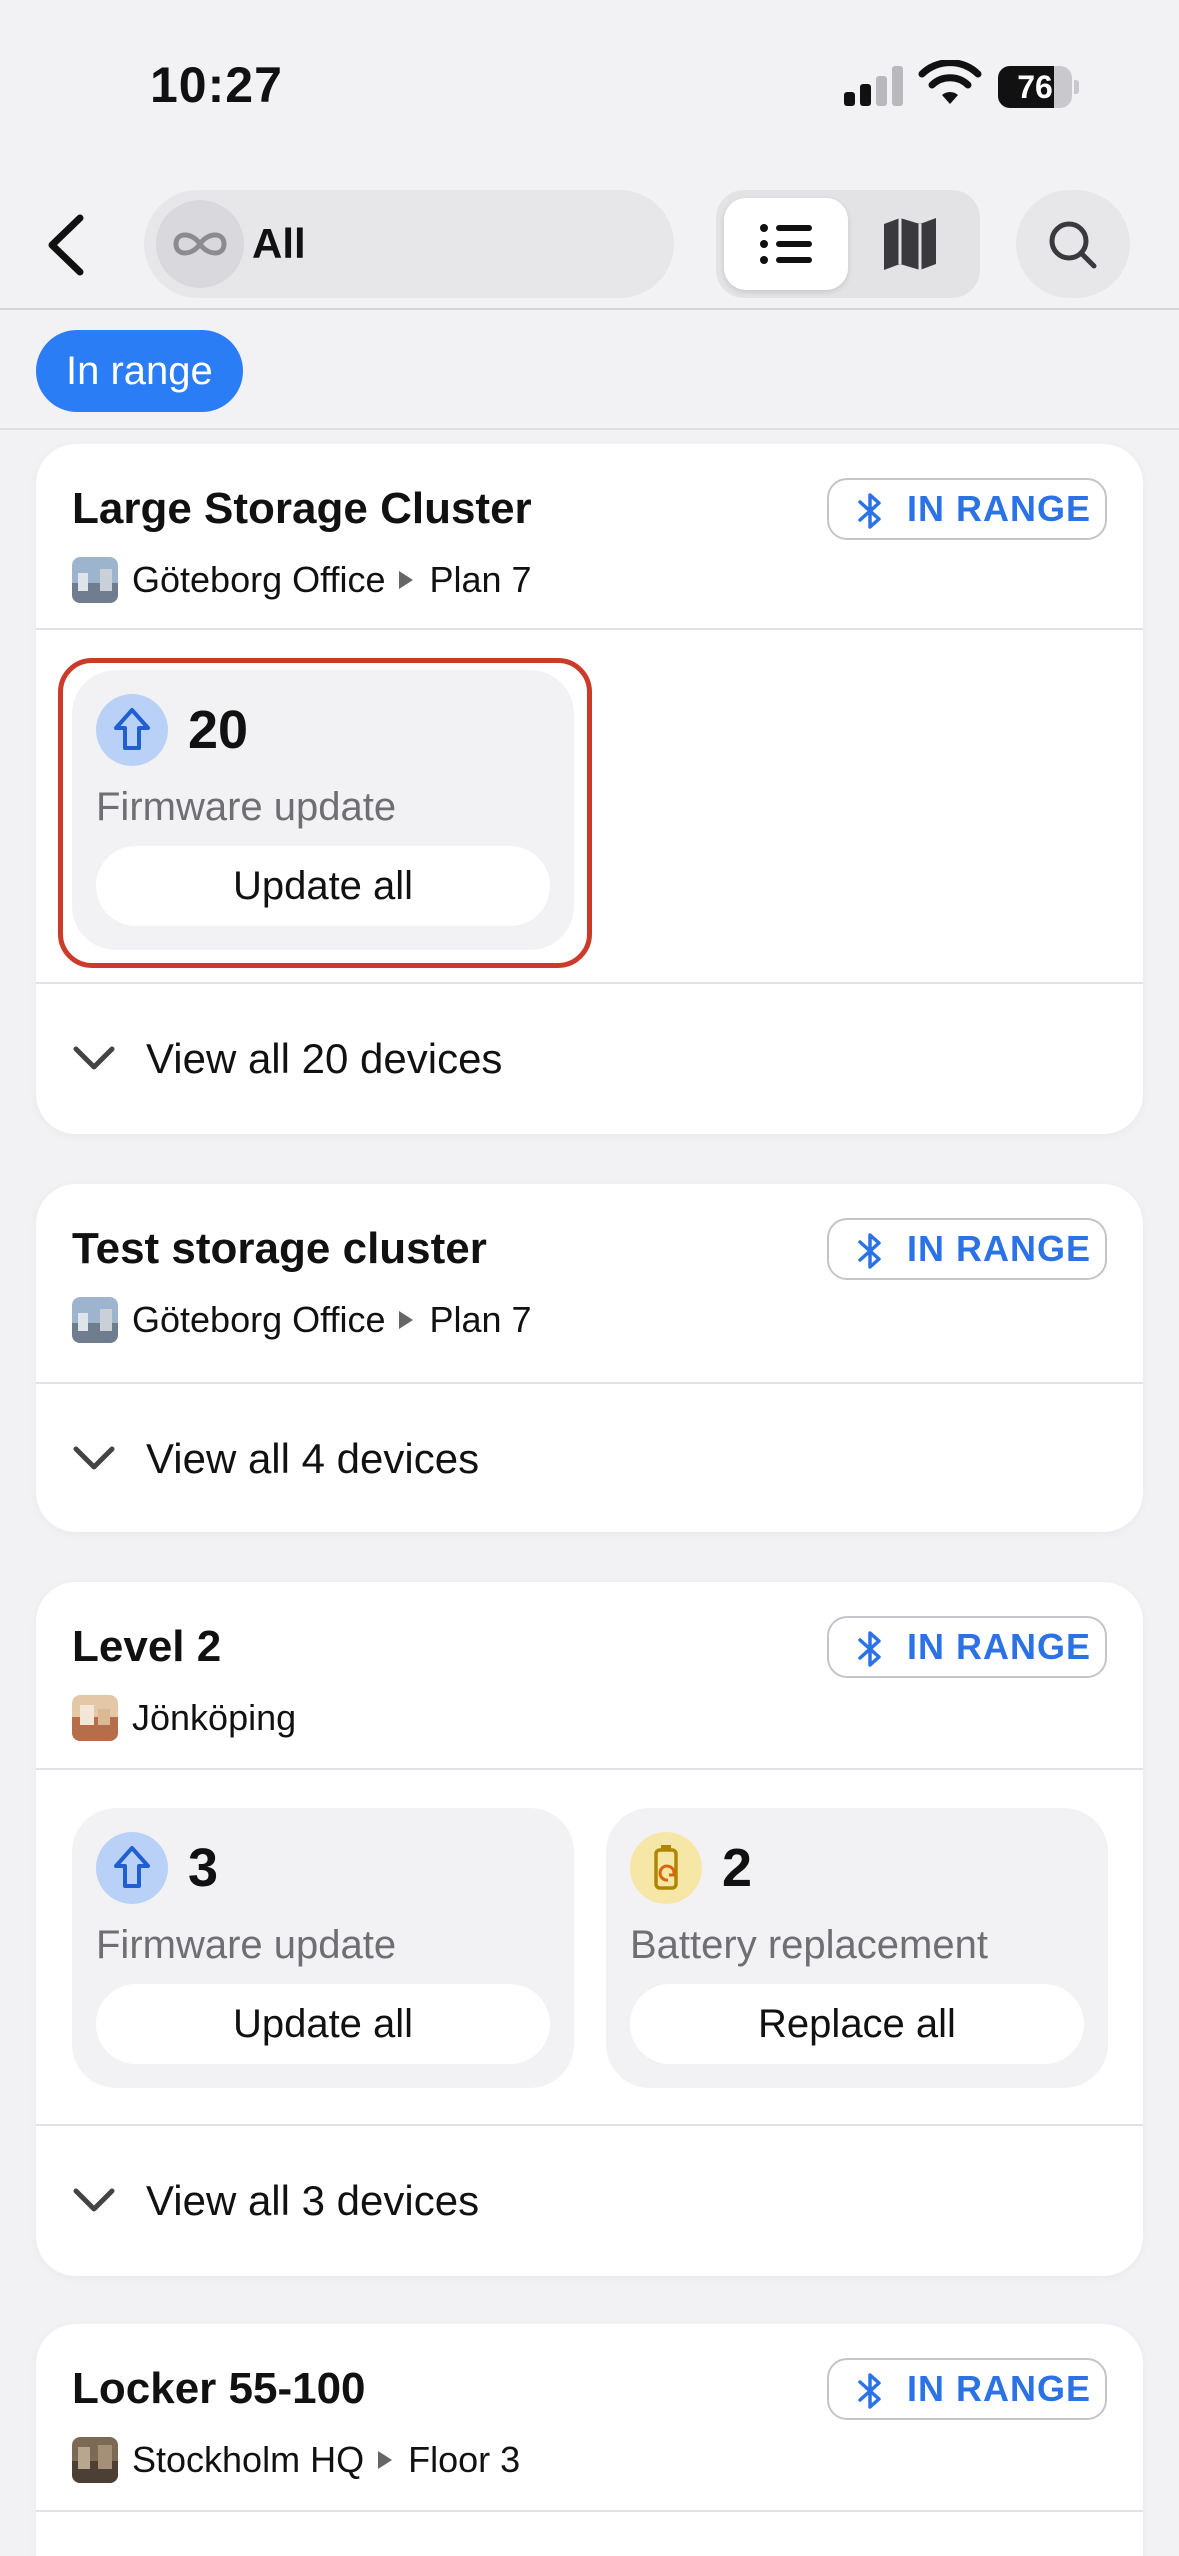  I want to click on view-toggle, so click(848, 244).